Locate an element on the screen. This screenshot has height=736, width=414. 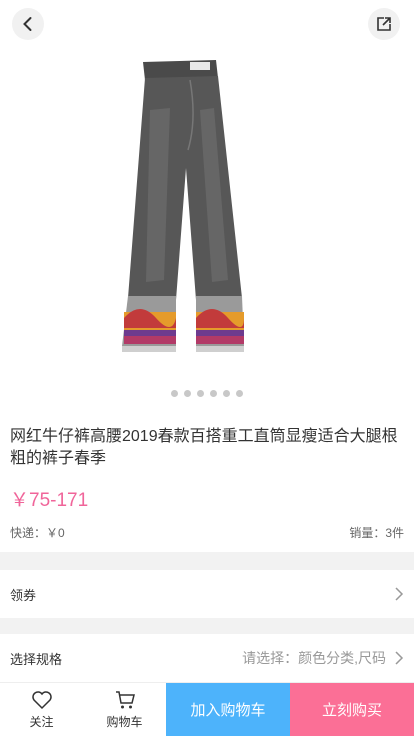
buy-now-button: 立刻购买 is located at coordinates (352, 709).